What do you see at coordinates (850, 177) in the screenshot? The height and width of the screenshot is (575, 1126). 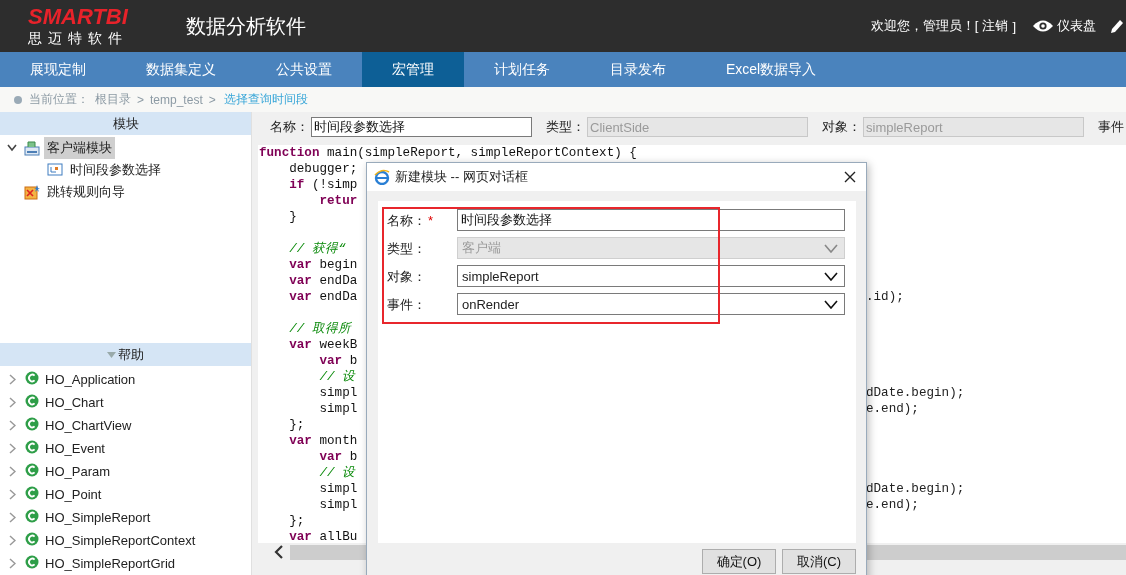 I see `close-icon` at bounding box center [850, 177].